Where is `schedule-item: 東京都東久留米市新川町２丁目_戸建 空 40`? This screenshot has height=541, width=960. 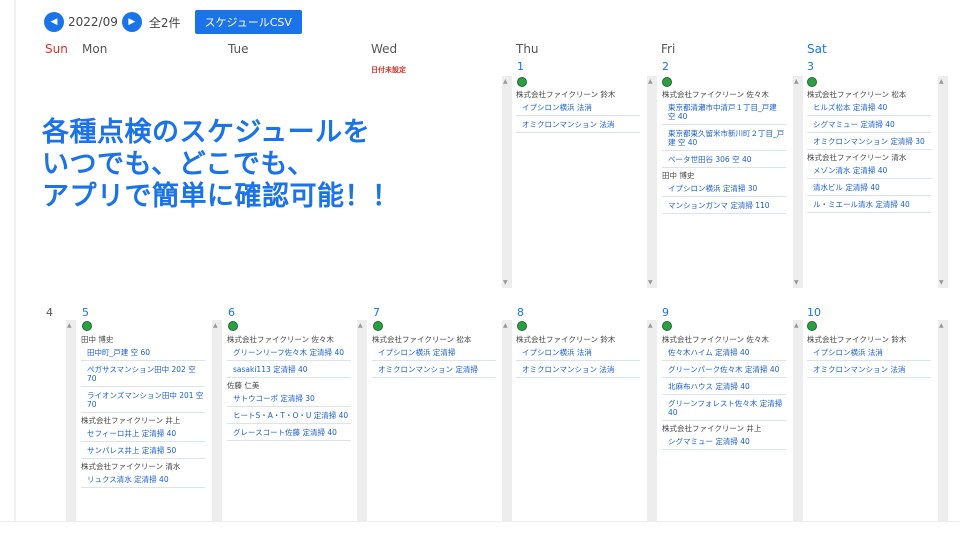
schedule-item: 東京都東久留米市新川町２丁目_戸建 空 40 is located at coordinates (724, 139).